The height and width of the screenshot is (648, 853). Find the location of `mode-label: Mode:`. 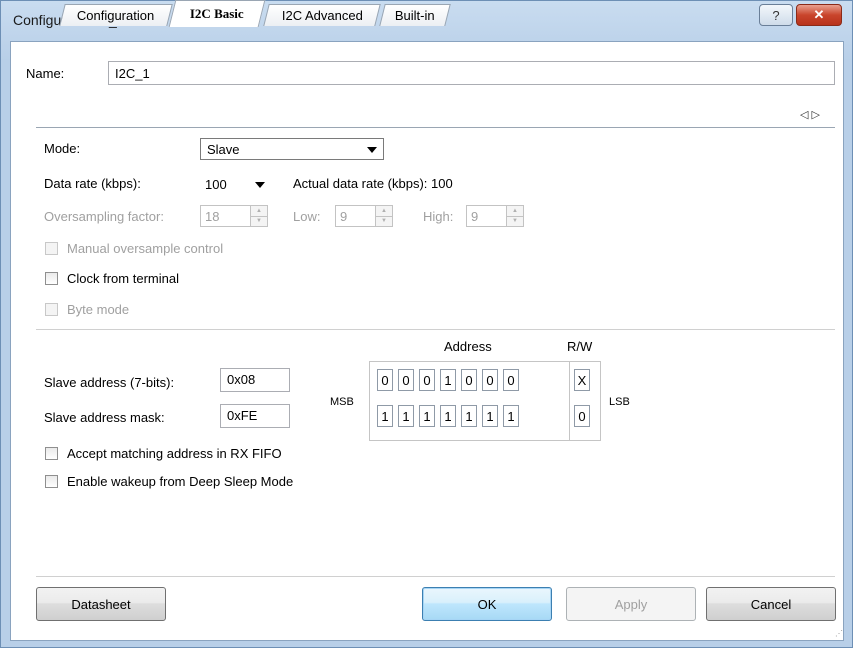

mode-label: Mode: is located at coordinates (62, 148).